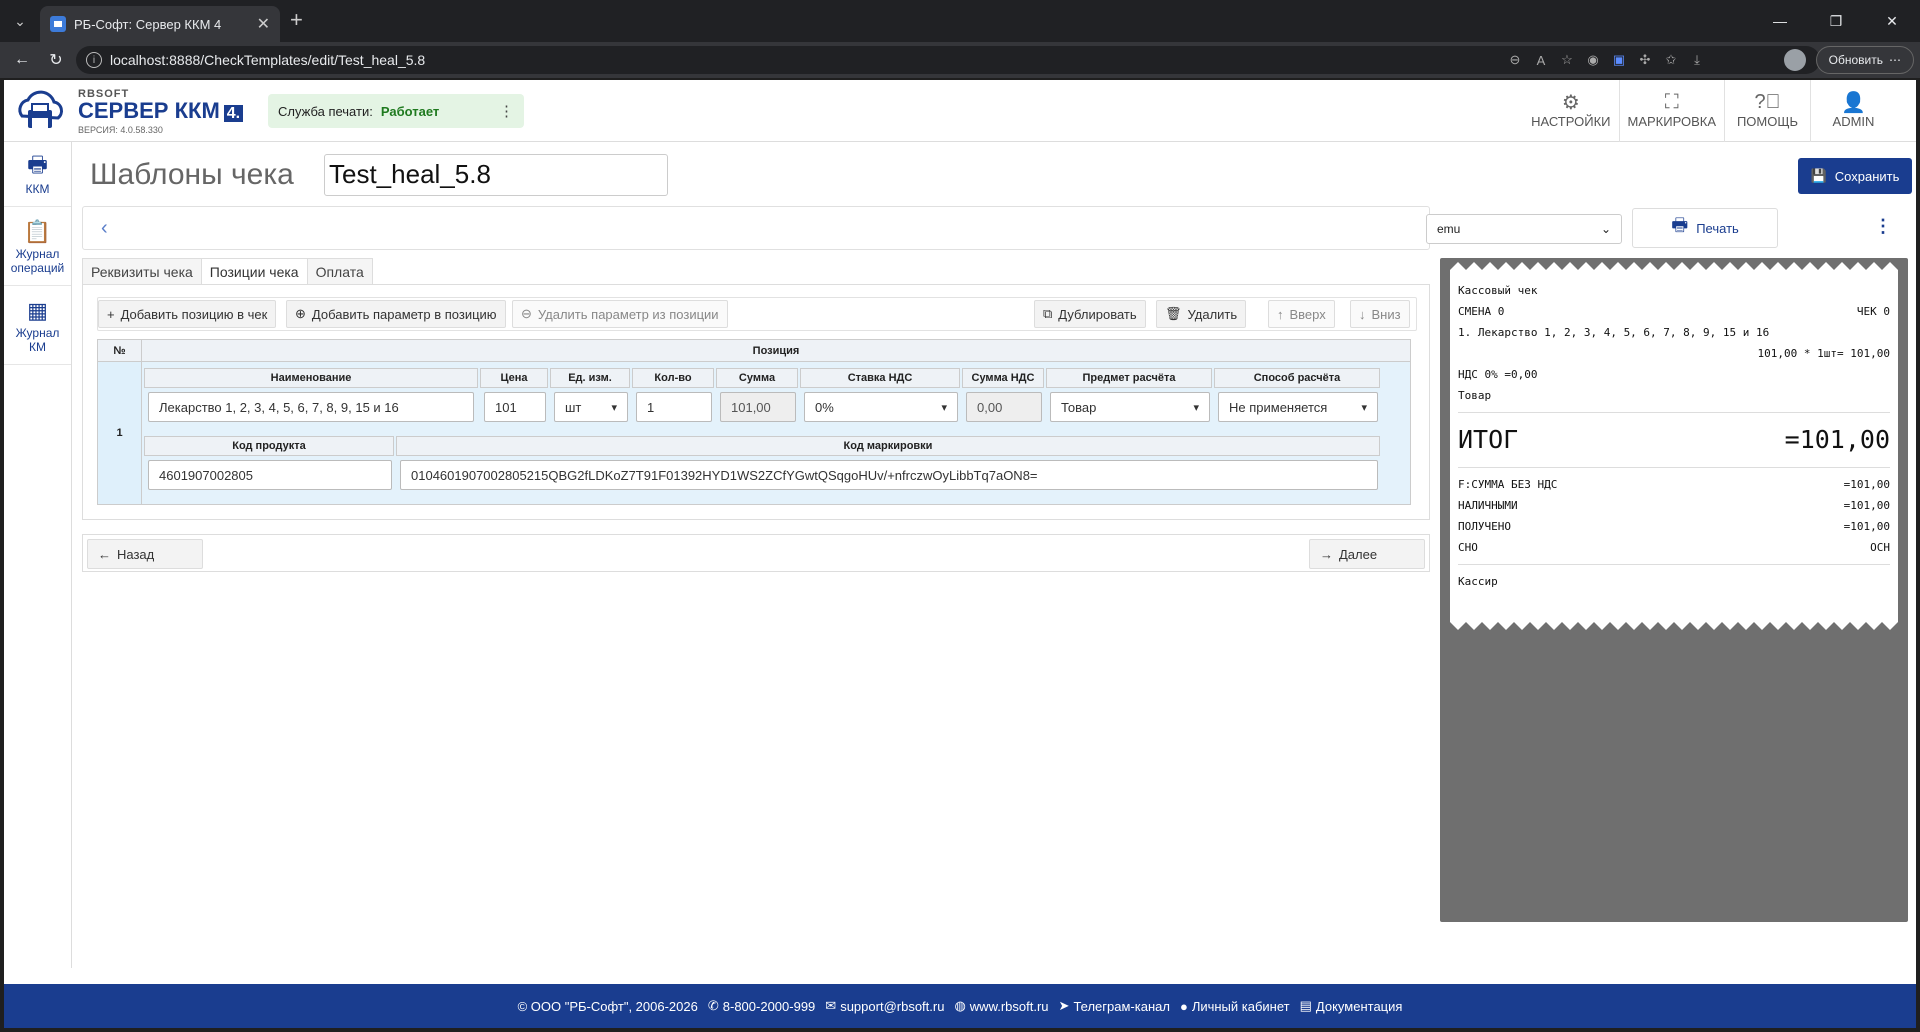 This screenshot has height=1032, width=1920. Describe the element at coordinates (339, 271) in the screenshot. I see `tab-payment: Оплата` at that location.